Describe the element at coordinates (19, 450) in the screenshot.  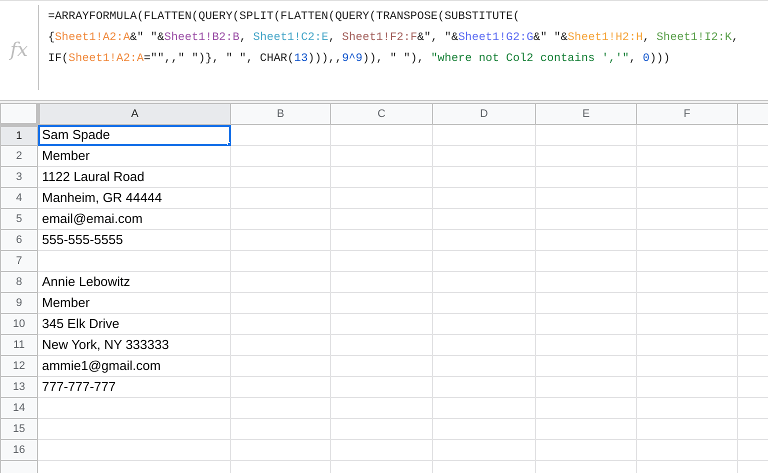
I see `row-header: 16` at that location.